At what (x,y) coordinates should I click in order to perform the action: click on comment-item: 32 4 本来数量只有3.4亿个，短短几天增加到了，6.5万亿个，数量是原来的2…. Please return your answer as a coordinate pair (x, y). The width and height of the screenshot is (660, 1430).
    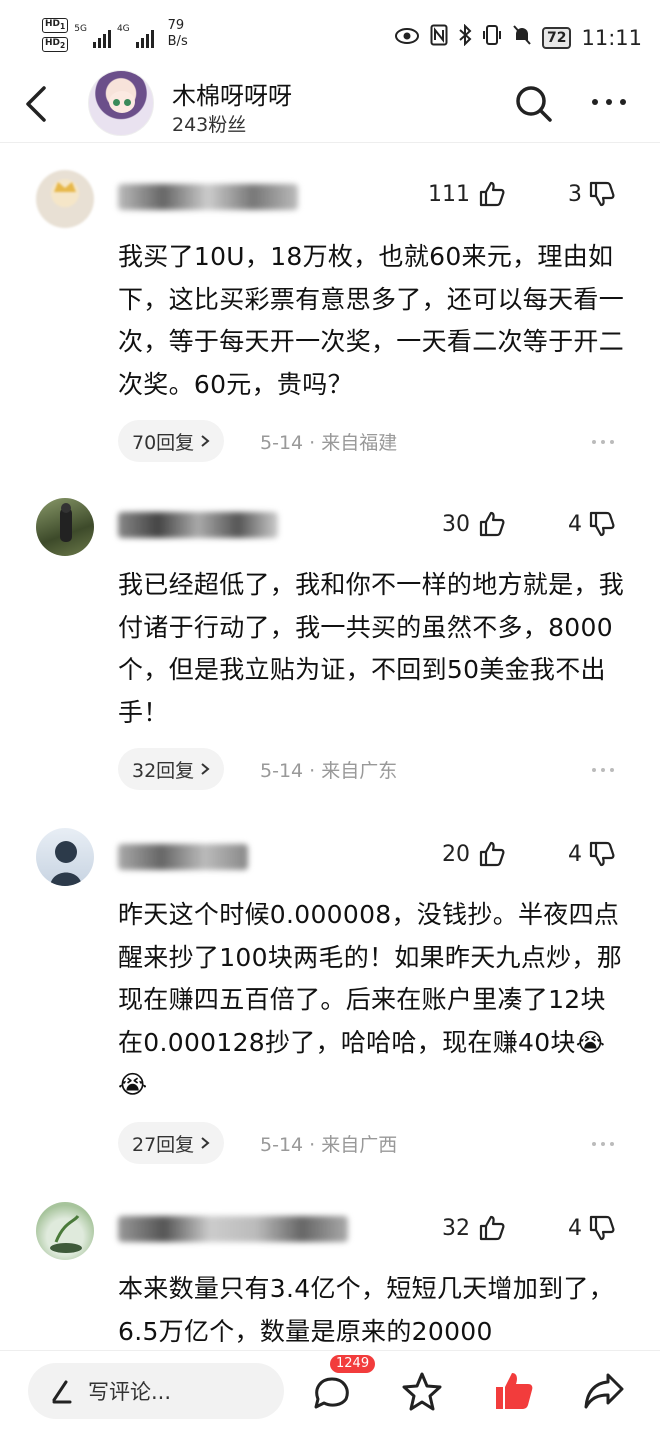
    Looking at the image, I should click on (330, 1276).